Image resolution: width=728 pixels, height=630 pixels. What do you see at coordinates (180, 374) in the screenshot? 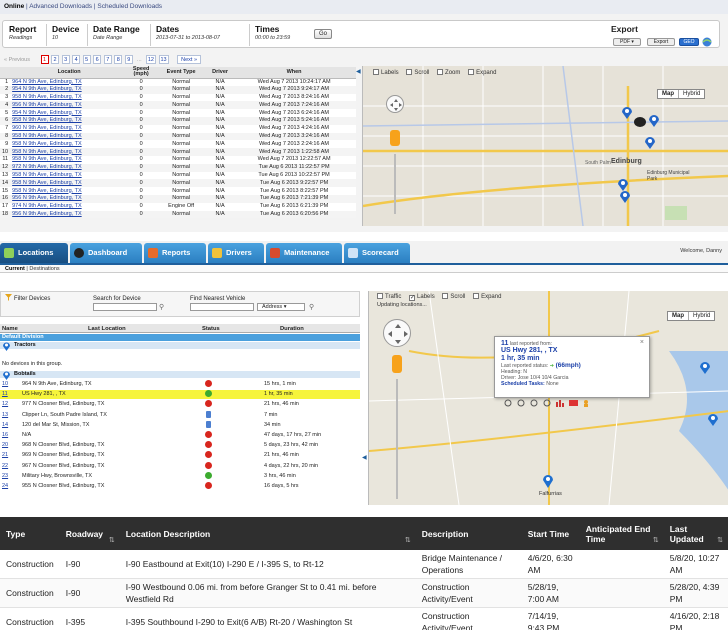
I see `group-row-bobtails: Bobtails` at bounding box center [180, 374].